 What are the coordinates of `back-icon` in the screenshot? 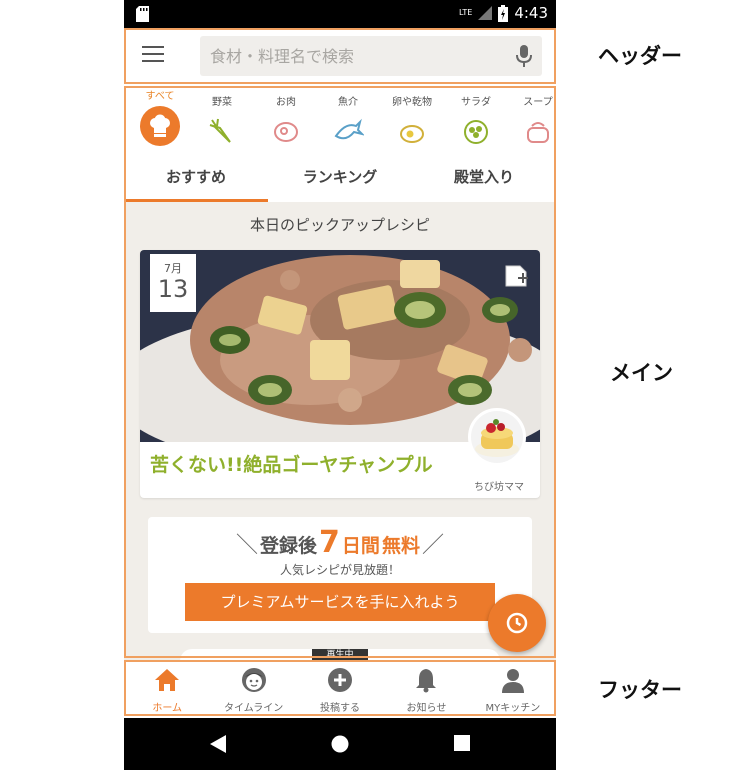 It's located at (218, 744).